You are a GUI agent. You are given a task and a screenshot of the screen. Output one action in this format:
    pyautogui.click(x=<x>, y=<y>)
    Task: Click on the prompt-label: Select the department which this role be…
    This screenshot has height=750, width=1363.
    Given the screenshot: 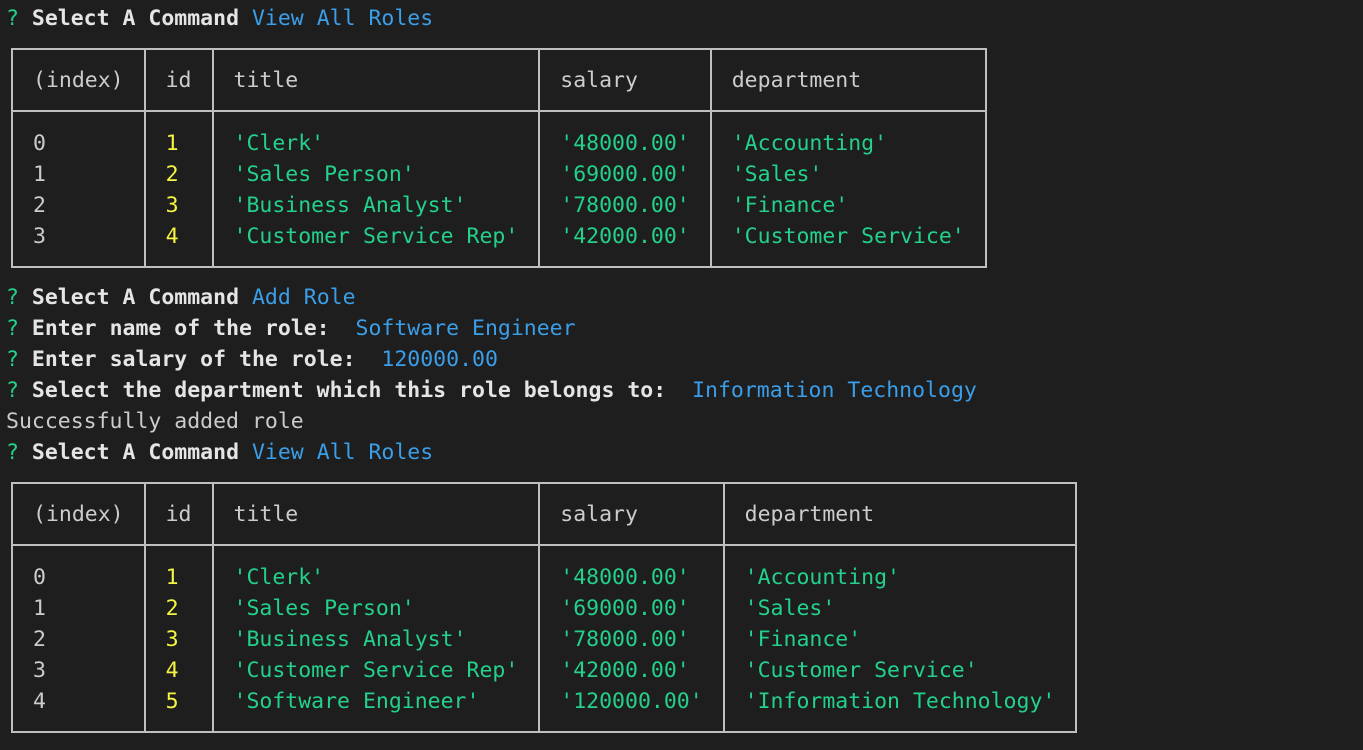 What is the action you would take?
    pyautogui.click(x=349, y=390)
    